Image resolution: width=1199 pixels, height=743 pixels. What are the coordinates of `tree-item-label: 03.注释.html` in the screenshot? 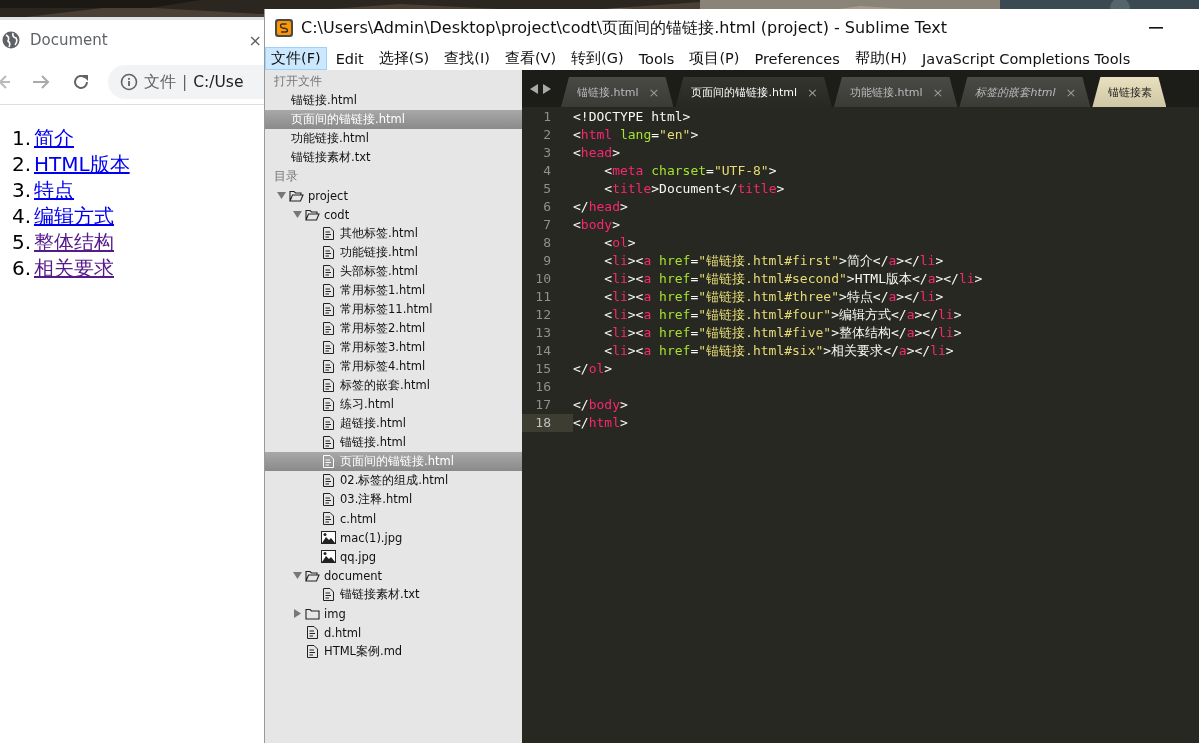 It's located at (376, 499).